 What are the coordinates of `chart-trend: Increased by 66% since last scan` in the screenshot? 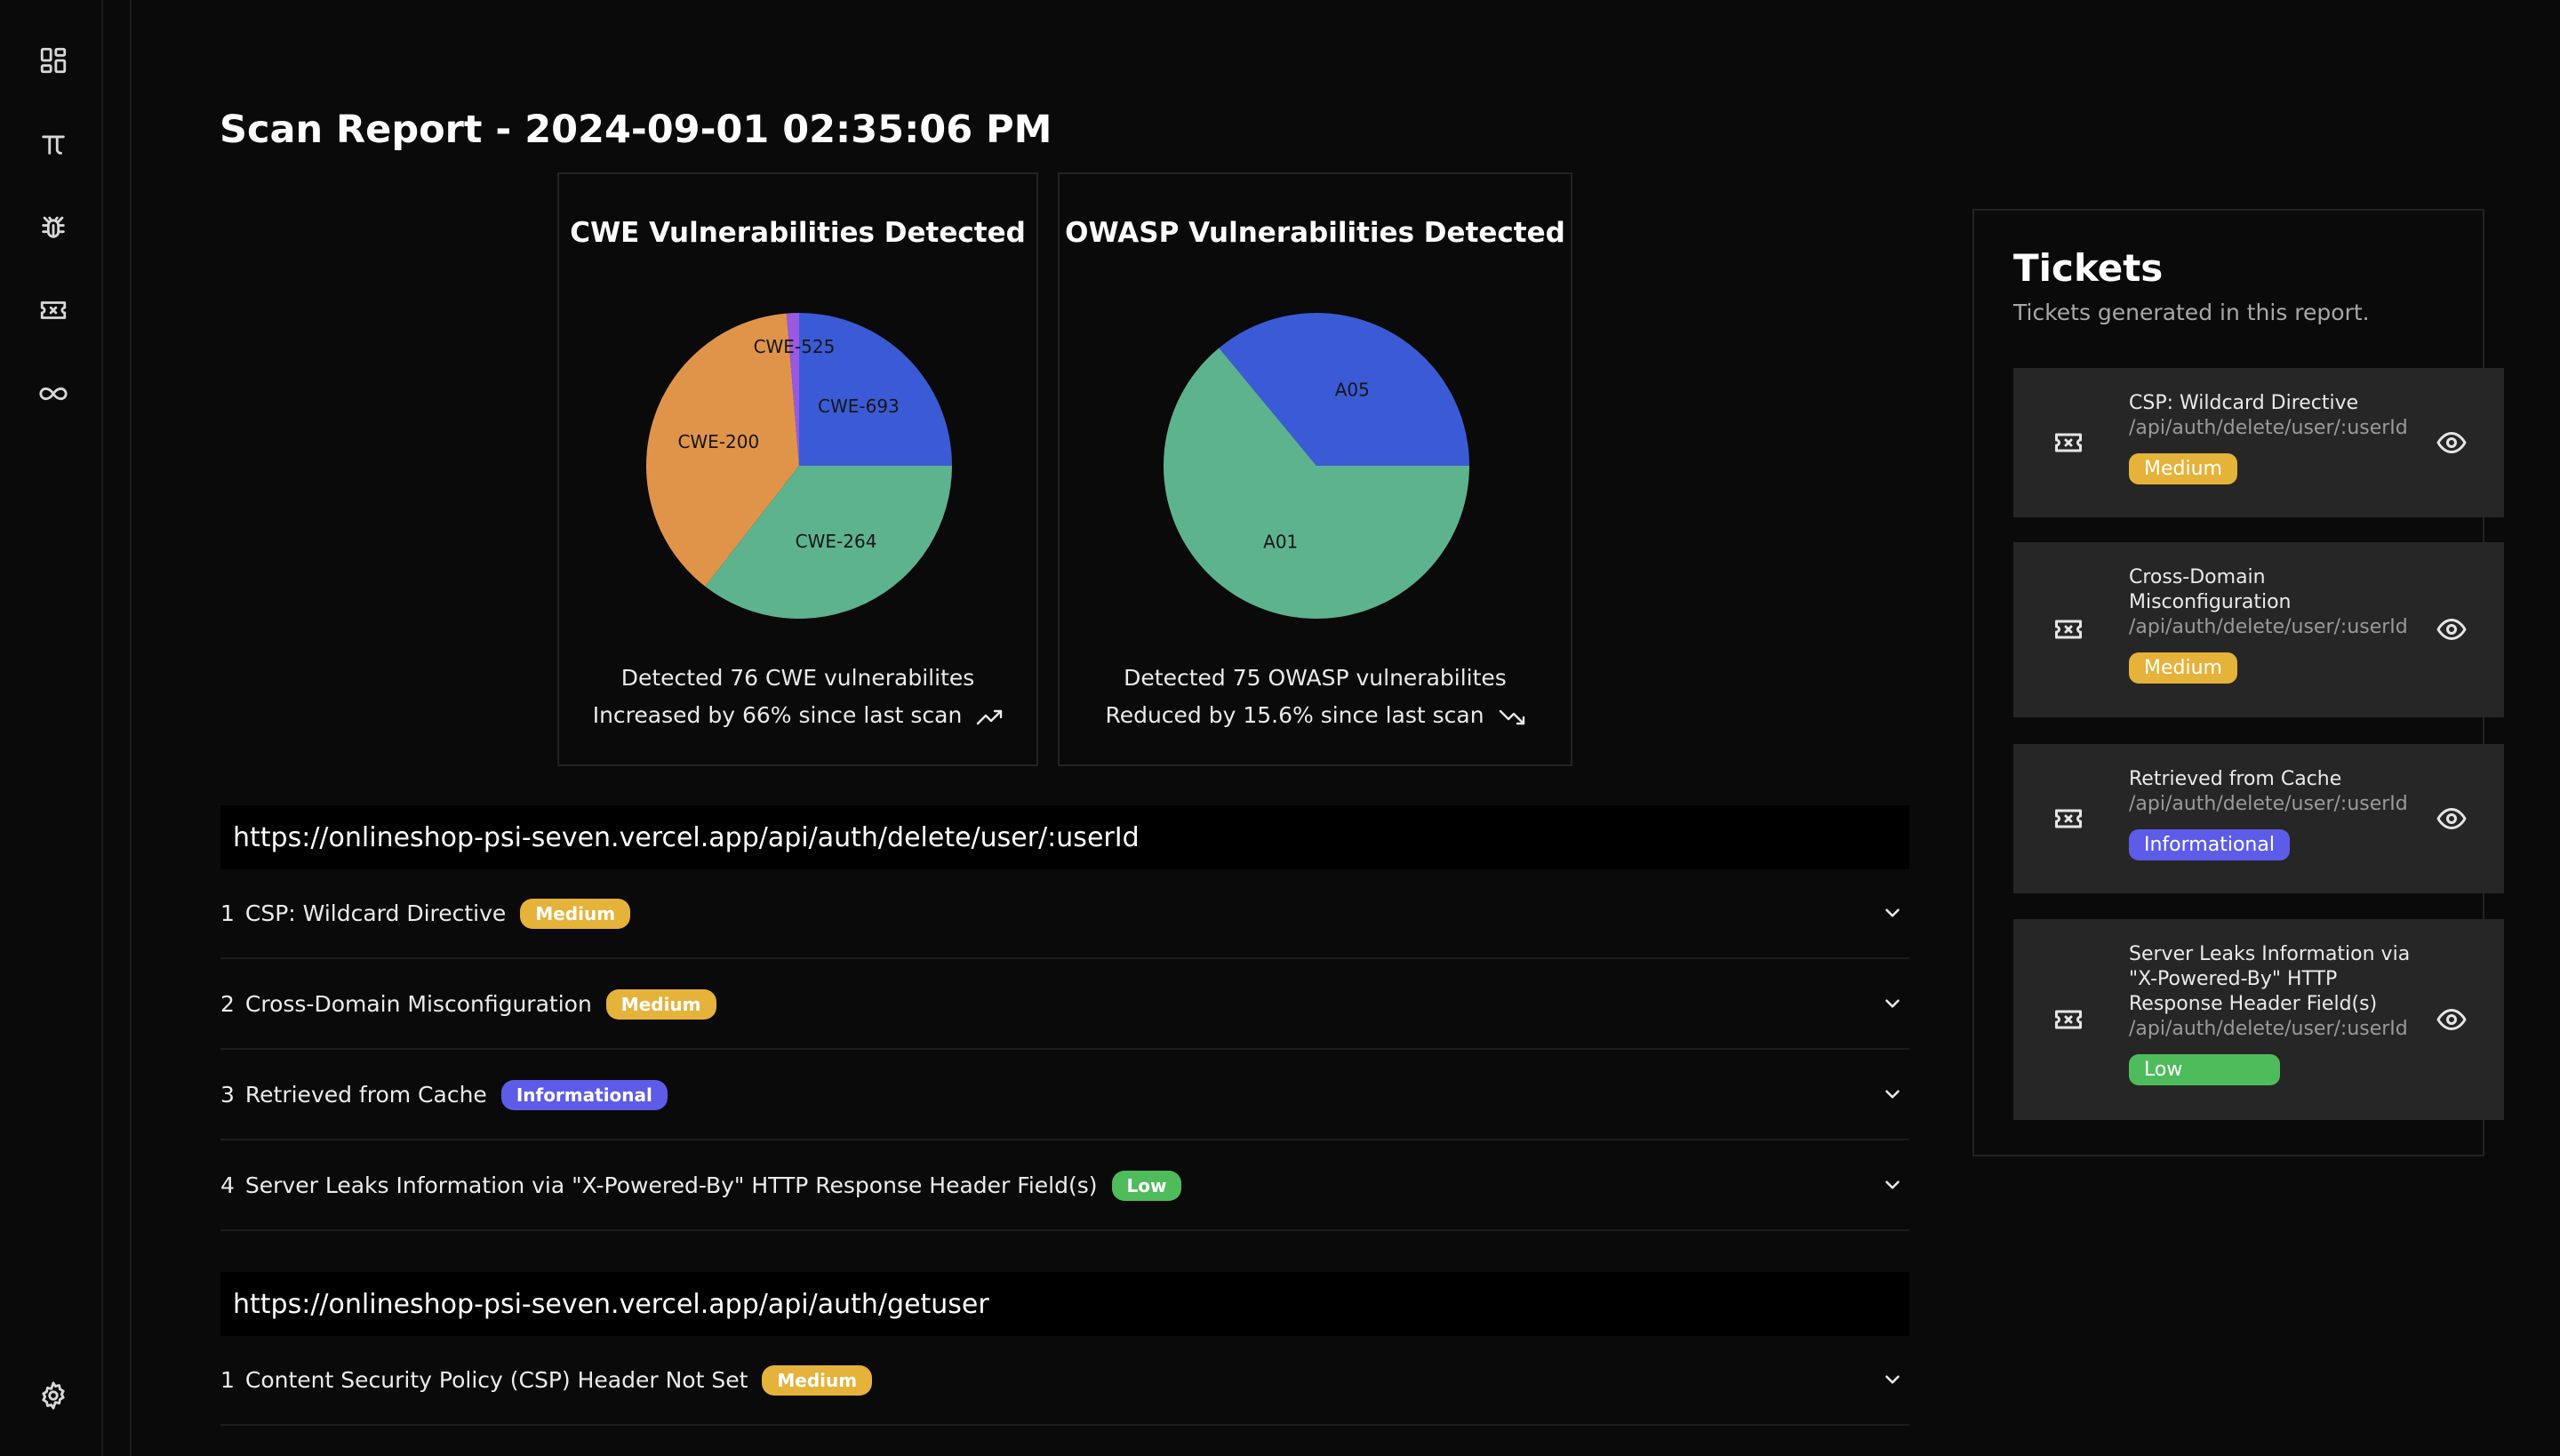 It's located at (797, 715).